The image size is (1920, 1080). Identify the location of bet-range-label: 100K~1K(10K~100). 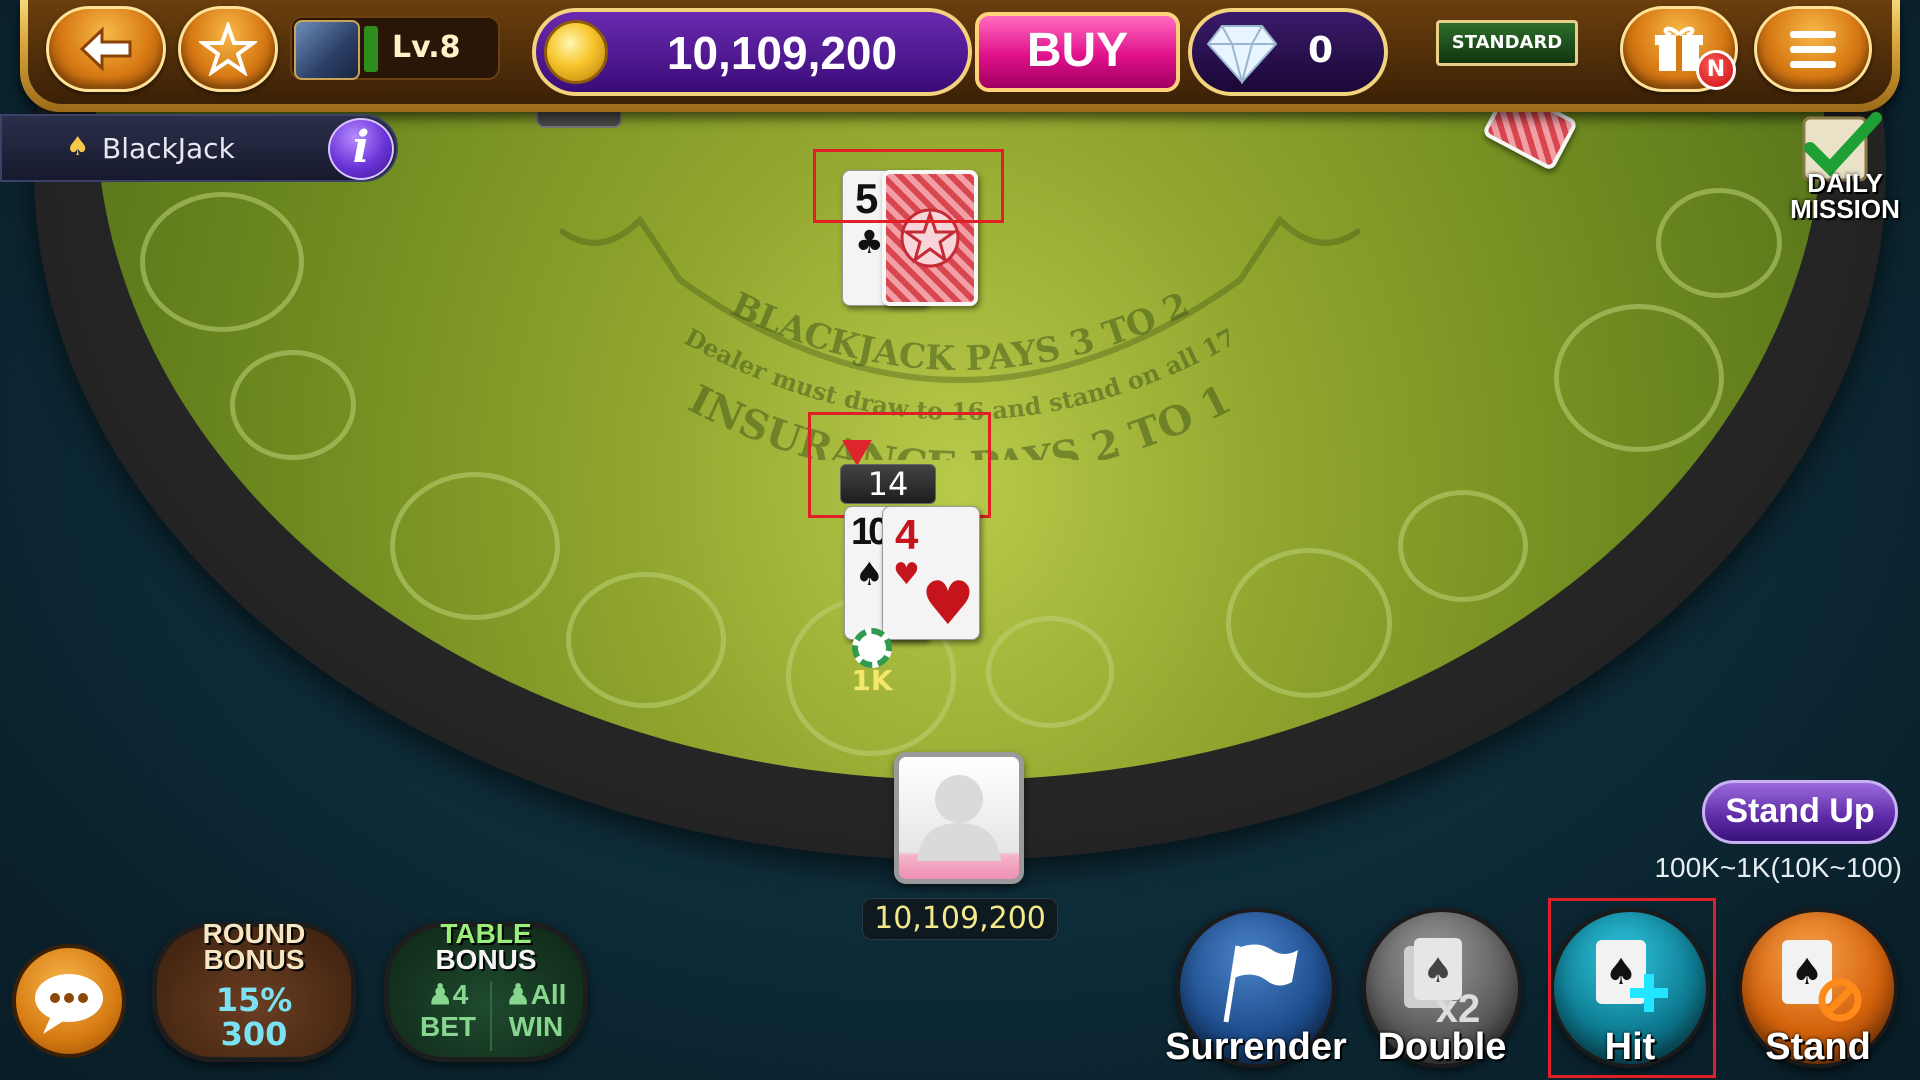
(1778, 867).